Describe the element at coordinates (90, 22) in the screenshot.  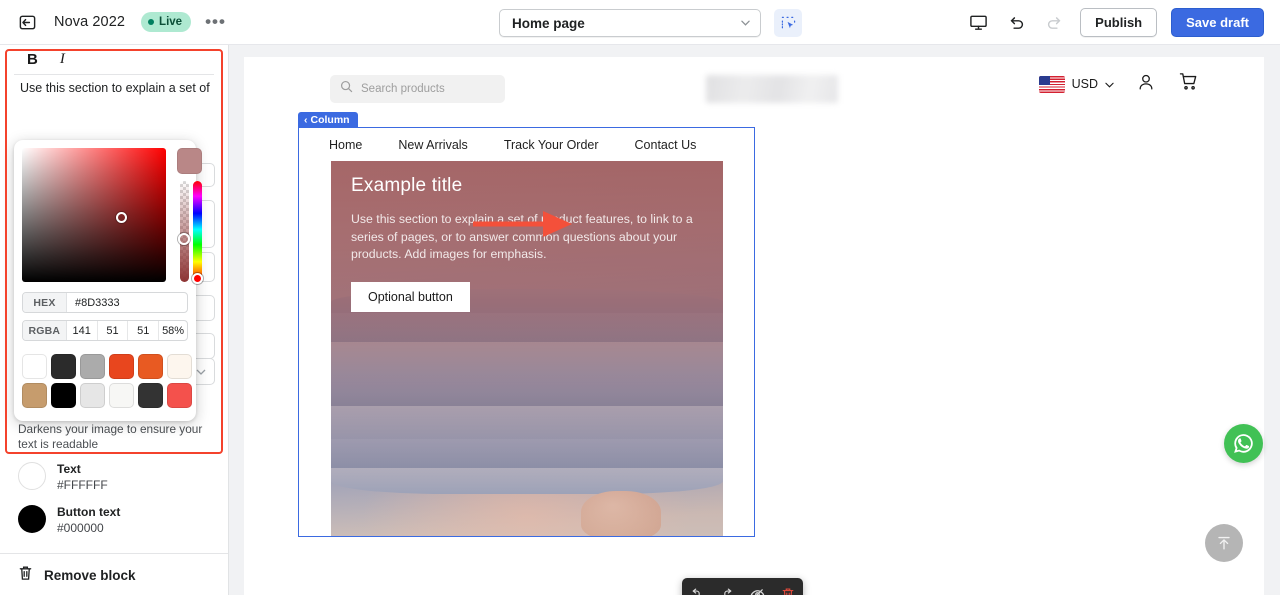
I see `store-name: Nova 2022` at that location.